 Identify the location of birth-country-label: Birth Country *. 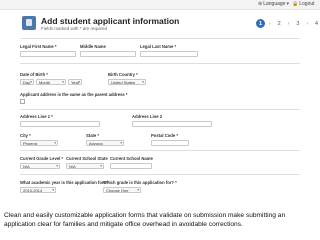
(123, 74).